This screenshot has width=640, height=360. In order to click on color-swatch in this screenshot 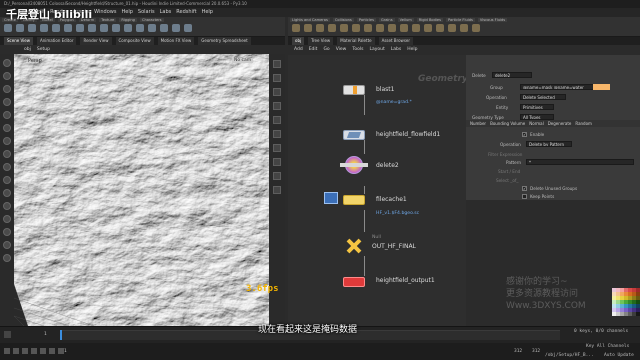, I will do `click(638, 314)`.